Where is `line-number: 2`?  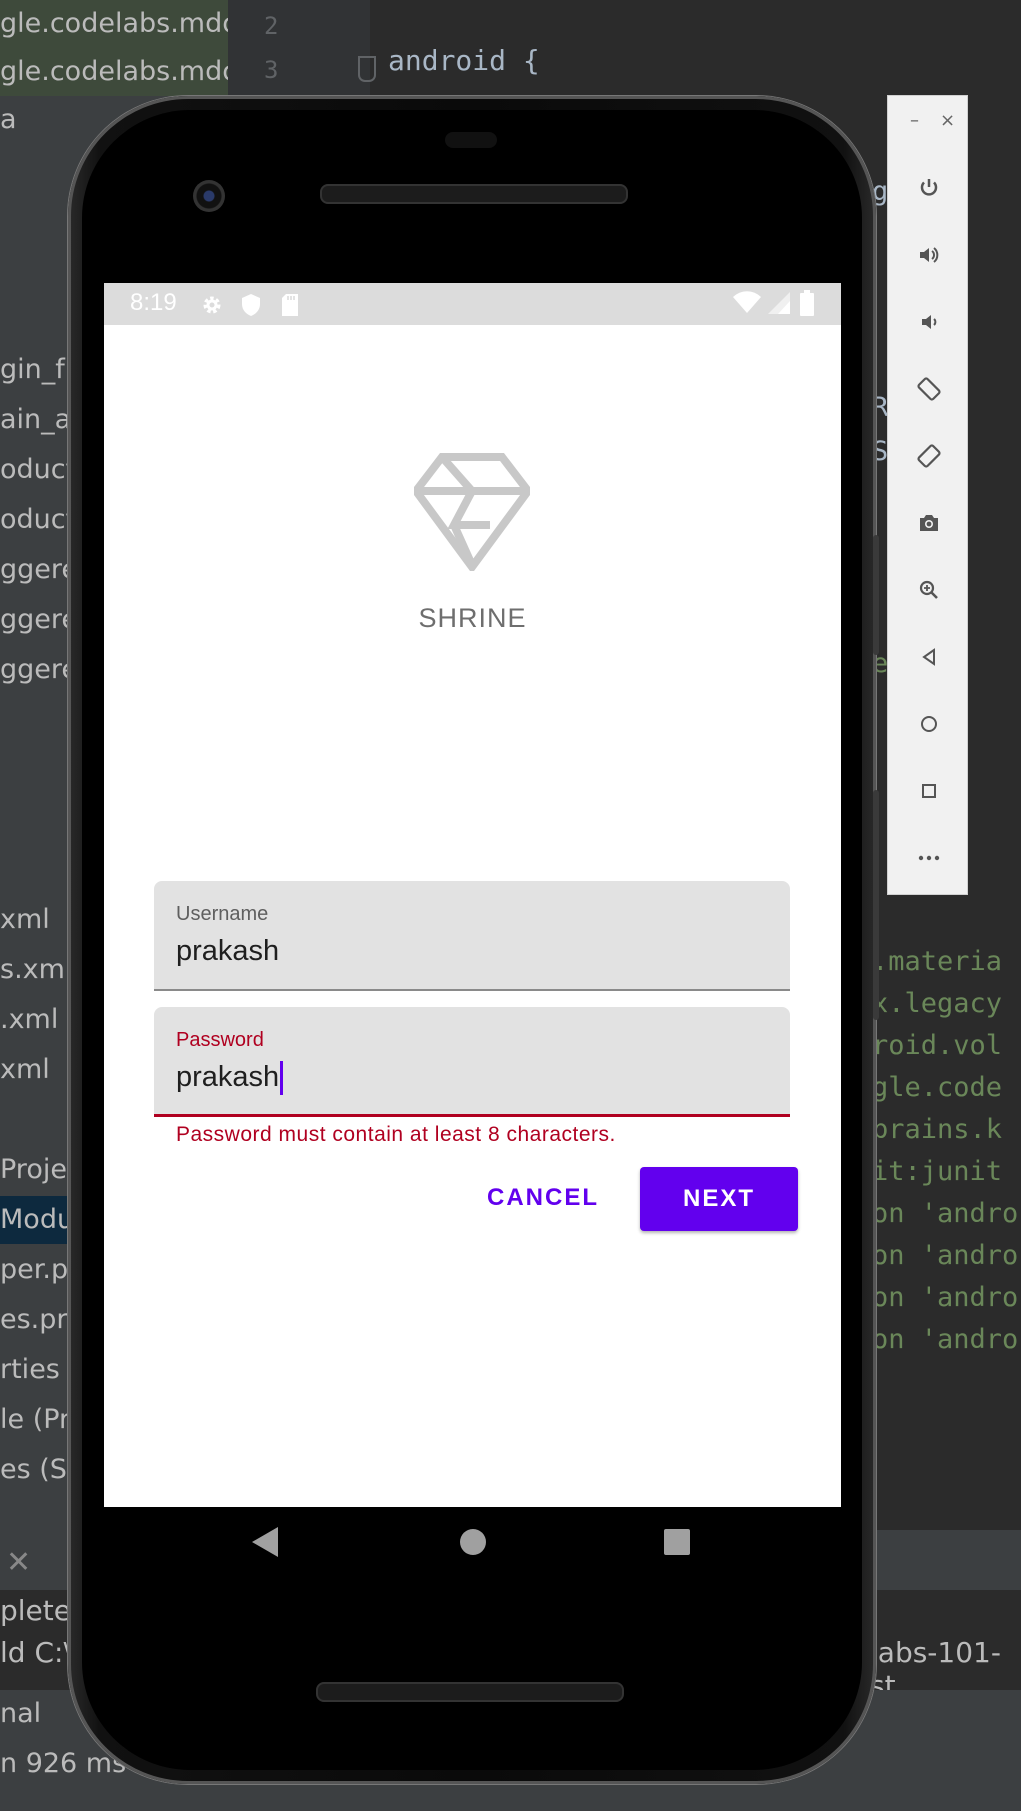 line-number: 2 is located at coordinates (271, 26).